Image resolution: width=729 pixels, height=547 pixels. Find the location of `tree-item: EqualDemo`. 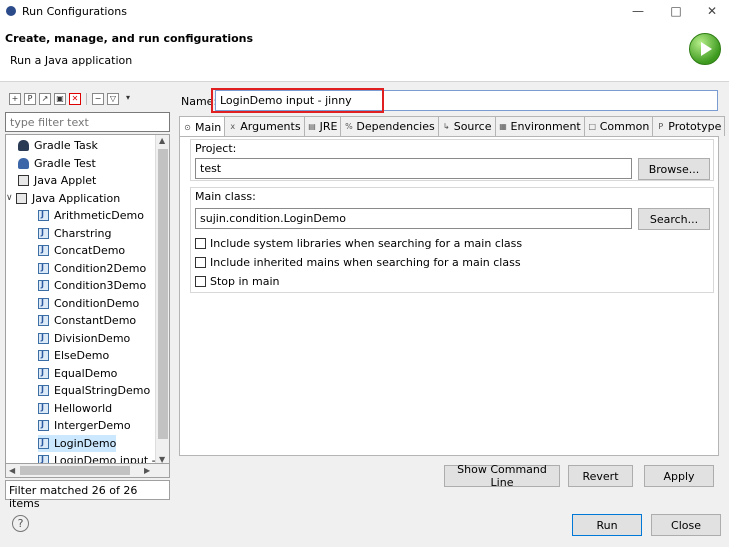

tree-item: EqualDemo is located at coordinates (77, 373).